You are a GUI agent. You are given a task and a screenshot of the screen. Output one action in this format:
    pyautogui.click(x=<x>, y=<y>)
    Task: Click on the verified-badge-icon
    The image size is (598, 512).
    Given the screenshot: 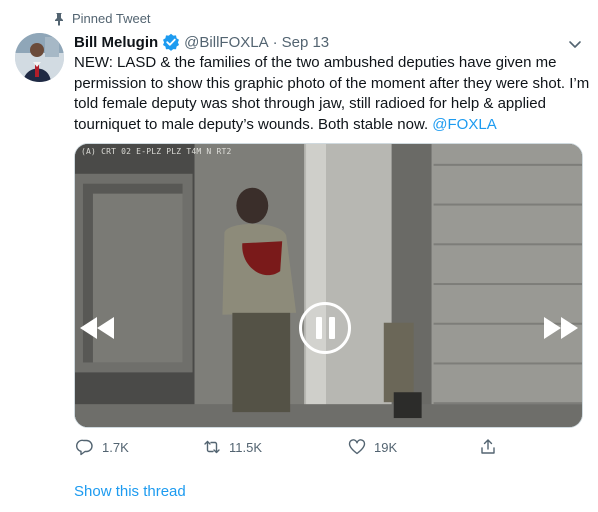 What is the action you would take?
    pyautogui.click(x=171, y=42)
    